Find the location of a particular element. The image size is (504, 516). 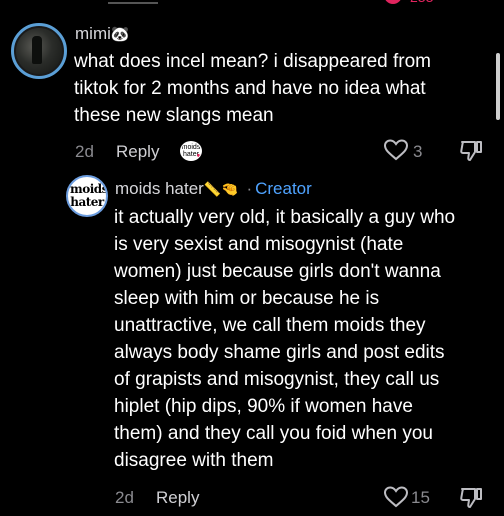

comment-line: these new slangs mean is located at coordinates (174, 115).